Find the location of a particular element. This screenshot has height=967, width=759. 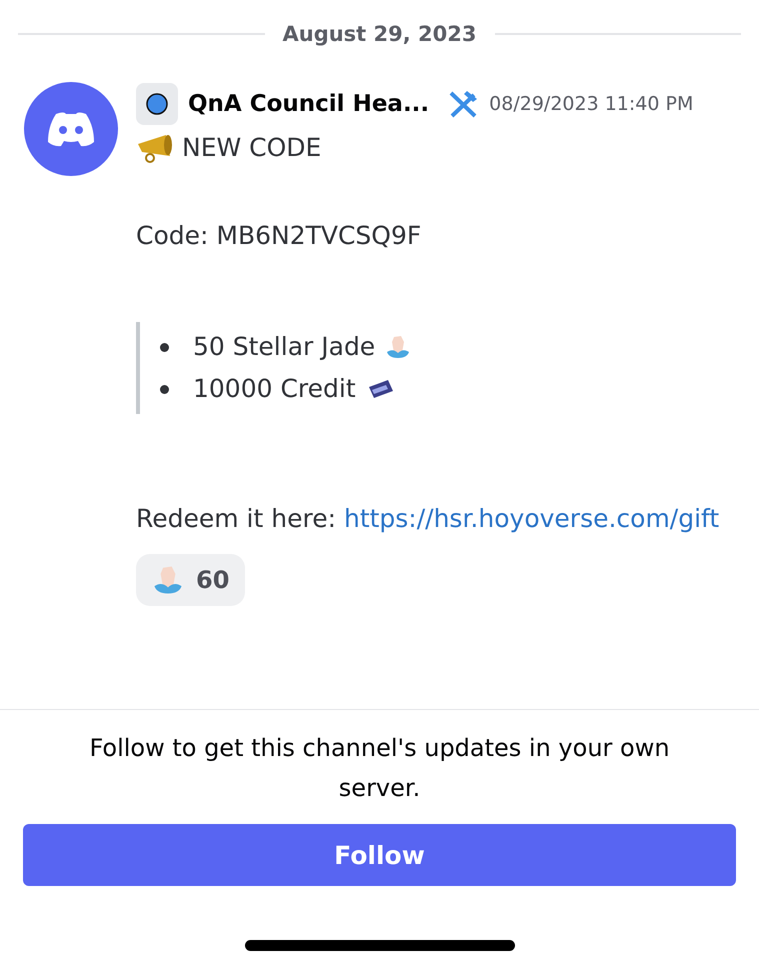

reaction-button: 60 is located at coordinates (191, 580).